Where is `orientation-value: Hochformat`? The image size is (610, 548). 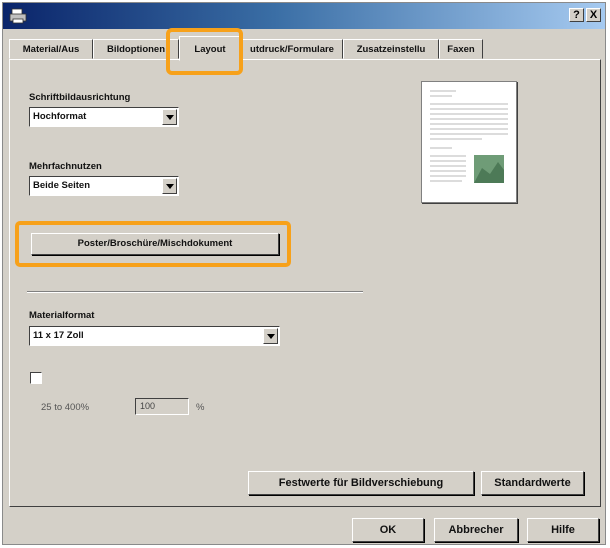
orientation-value: Hochformat is located at coordinates (60, 116).